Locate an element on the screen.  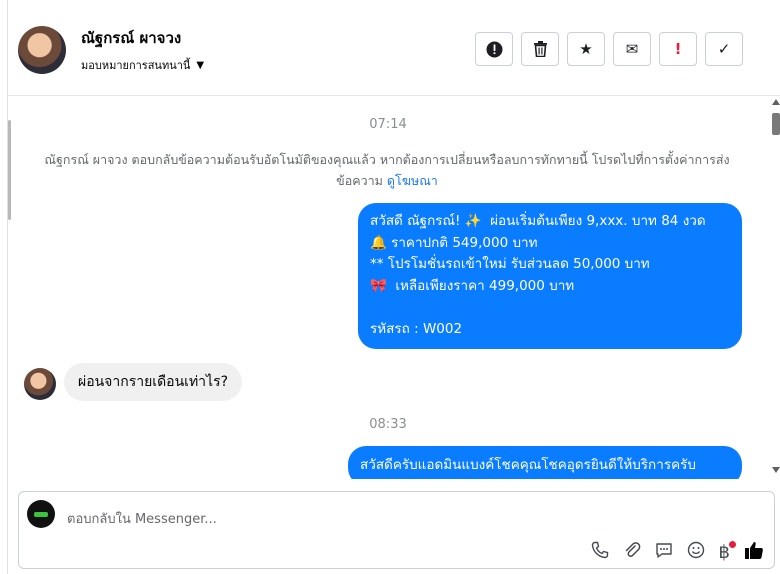
scroll-up-icon is located at coordinates (776, 102).